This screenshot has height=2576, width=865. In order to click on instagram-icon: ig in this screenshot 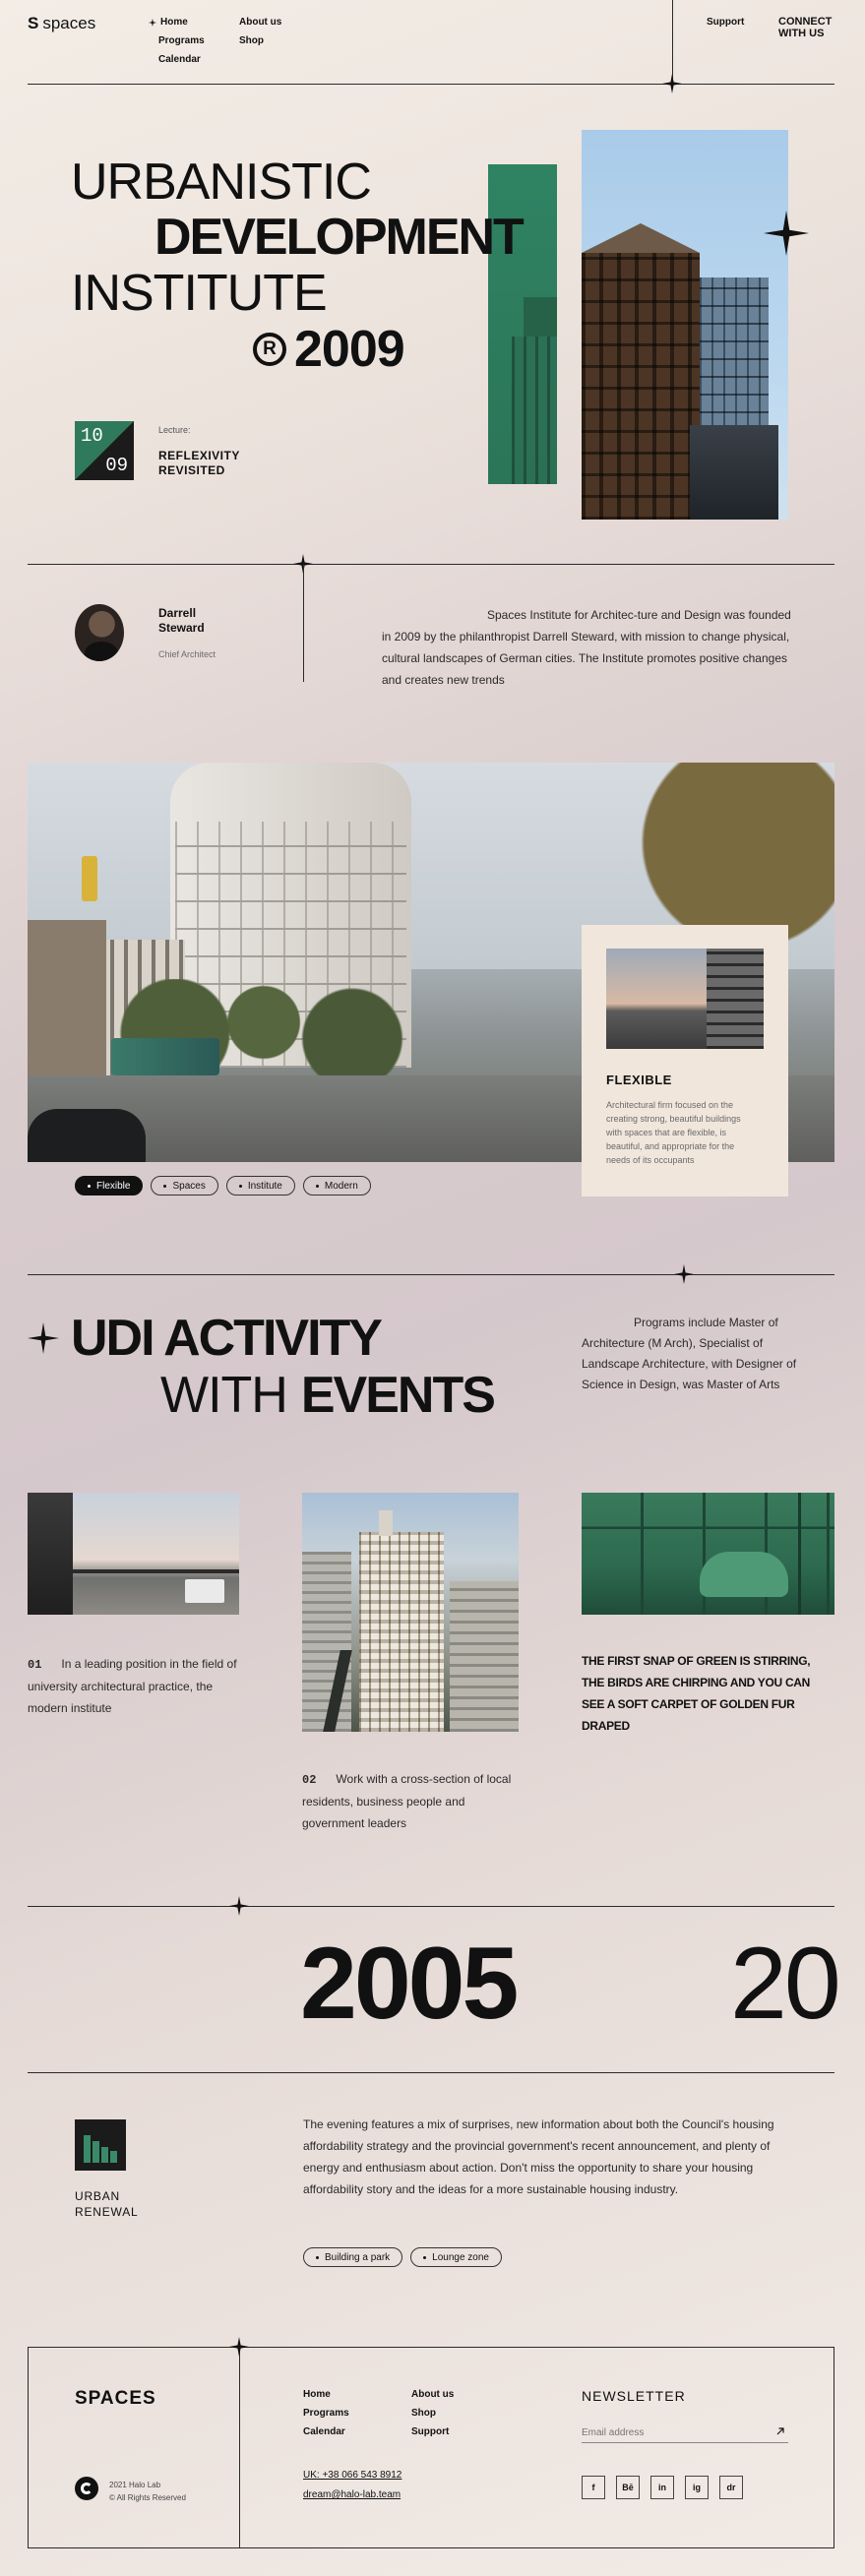, I will do `click(697, 2487)`.